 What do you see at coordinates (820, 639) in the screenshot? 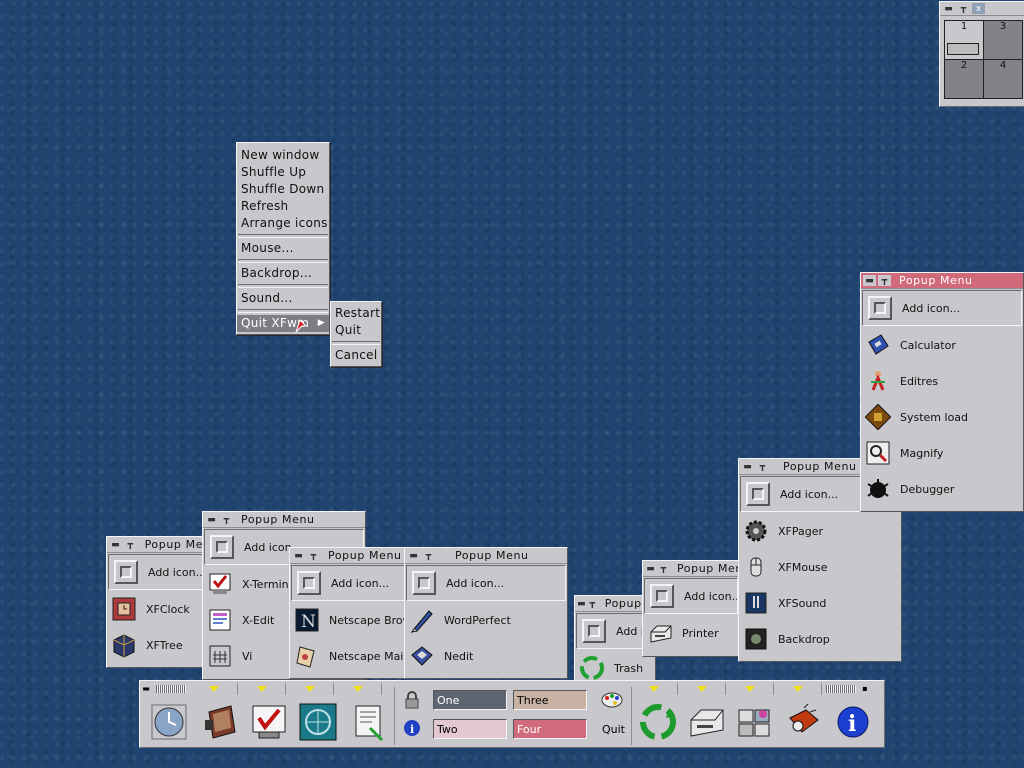
I see `list-item-backdrop: Backdrop` at bounding box center [820, 639].